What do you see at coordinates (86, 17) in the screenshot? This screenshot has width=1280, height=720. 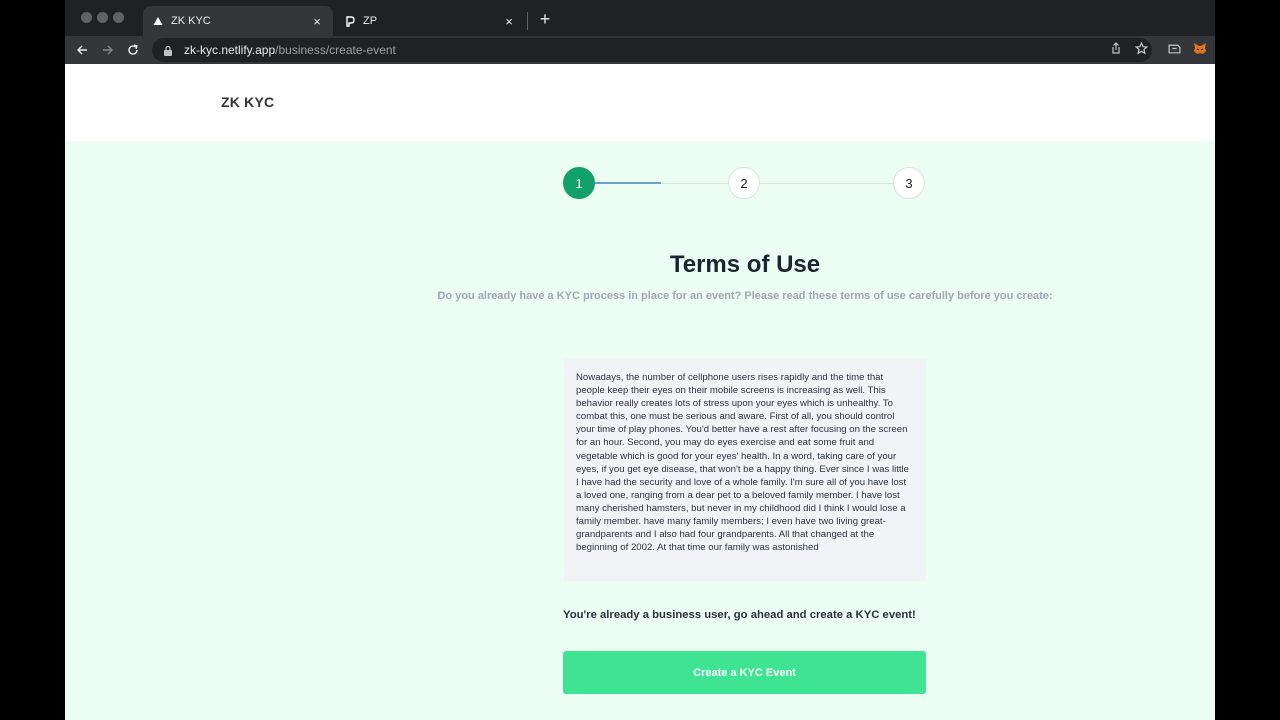 I see `window-close-dot` at bounding box center [86, 17].